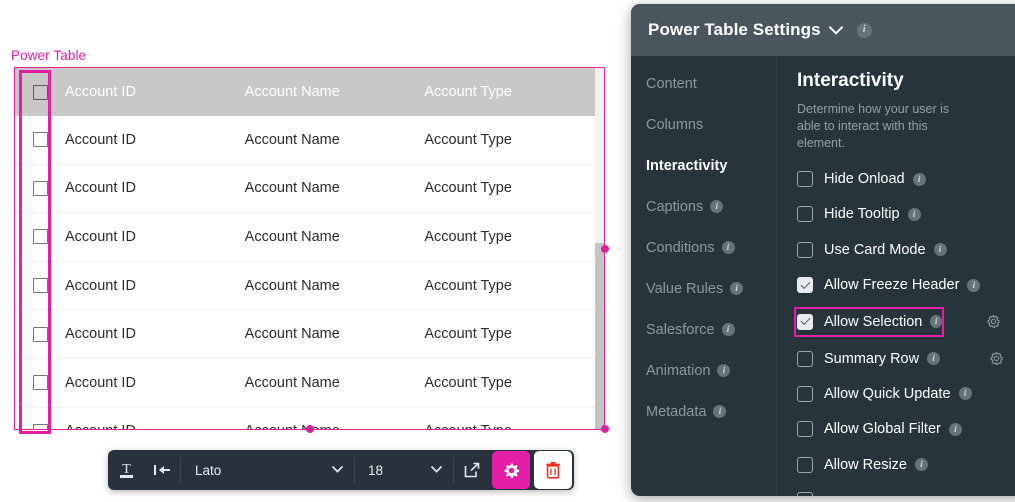 This screenshot has width=1015, height=502. I want to click on resize-handle-right, so click(605, 249).